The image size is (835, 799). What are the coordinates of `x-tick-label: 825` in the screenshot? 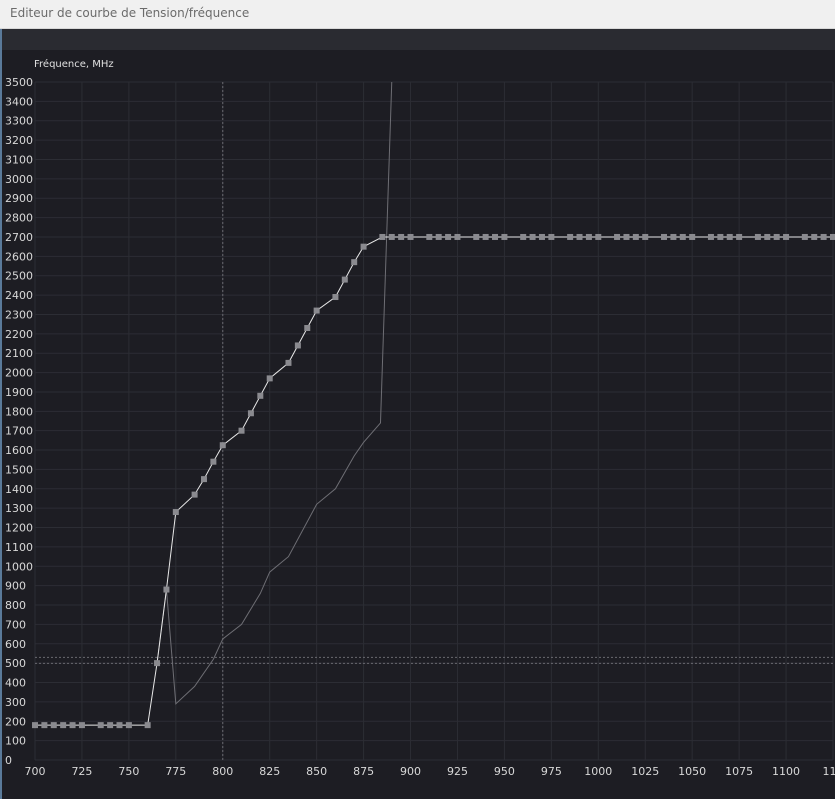 It's located at (269, 771).